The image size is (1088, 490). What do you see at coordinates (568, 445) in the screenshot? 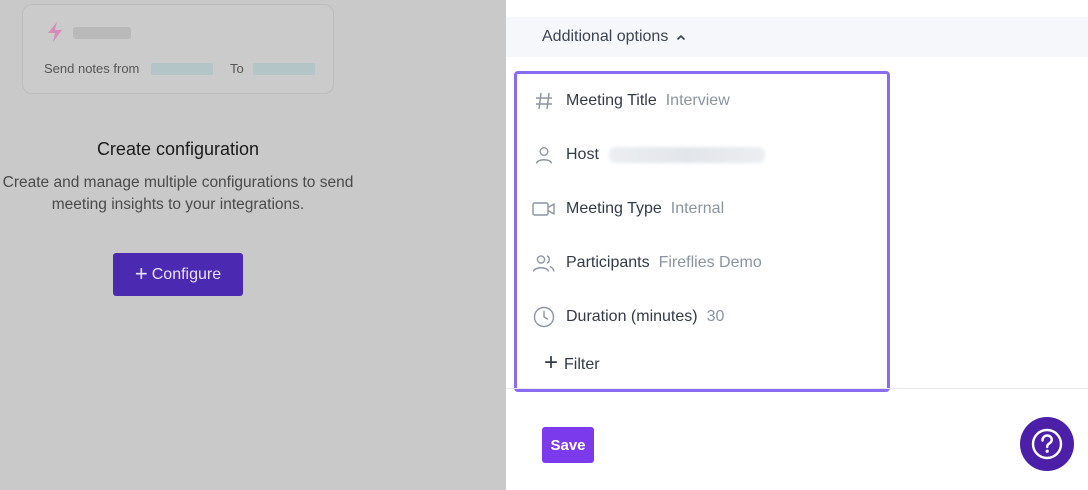
I see `save-button: Save` at bounding box center [568, 445].